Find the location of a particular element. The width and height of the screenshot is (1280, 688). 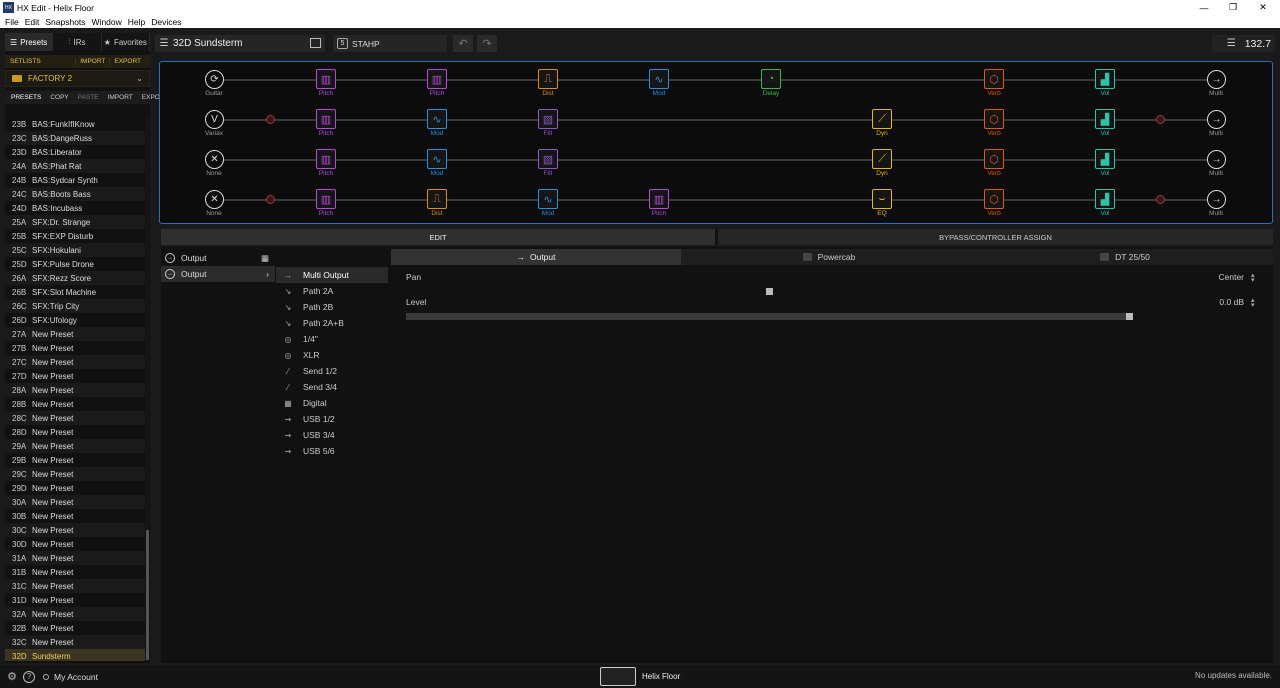

tab-favorites: ★ Favorites is located at coordinates (126, 42).